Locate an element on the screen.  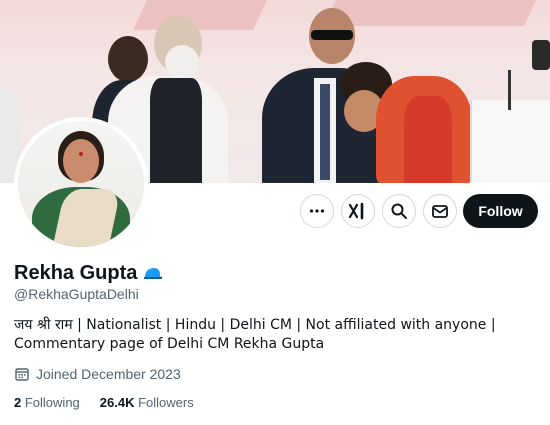
follow-stats: 2 Following 26.4K Followers is located at coordinates (104, 402).